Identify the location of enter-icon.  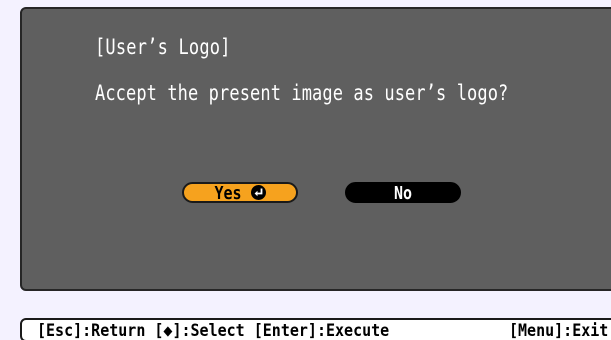
(258, 192).